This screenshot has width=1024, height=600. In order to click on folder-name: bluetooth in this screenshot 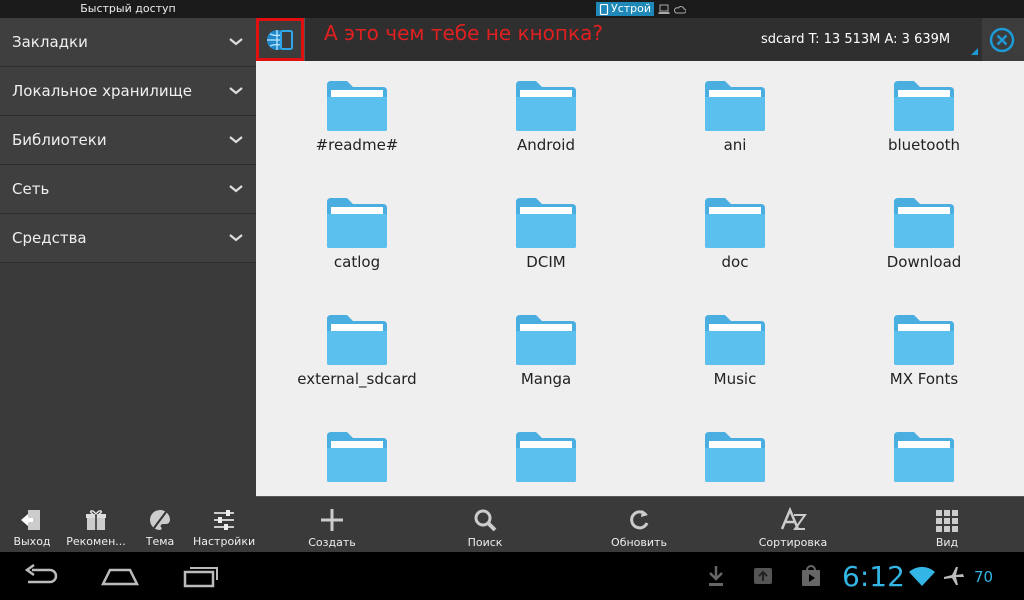, I will do `click(924, 145)`.